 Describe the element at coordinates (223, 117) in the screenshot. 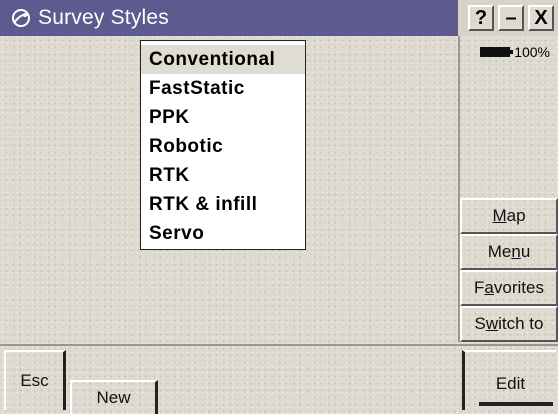

I see `dropdown-item-ppk: PPK` at that location.